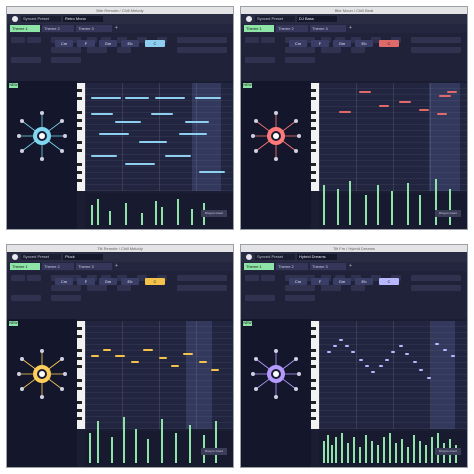  What do you see at coordinates (298, 43) in the screenshot?
I see `chord-button: Cm` at bounding box center [298, 43].